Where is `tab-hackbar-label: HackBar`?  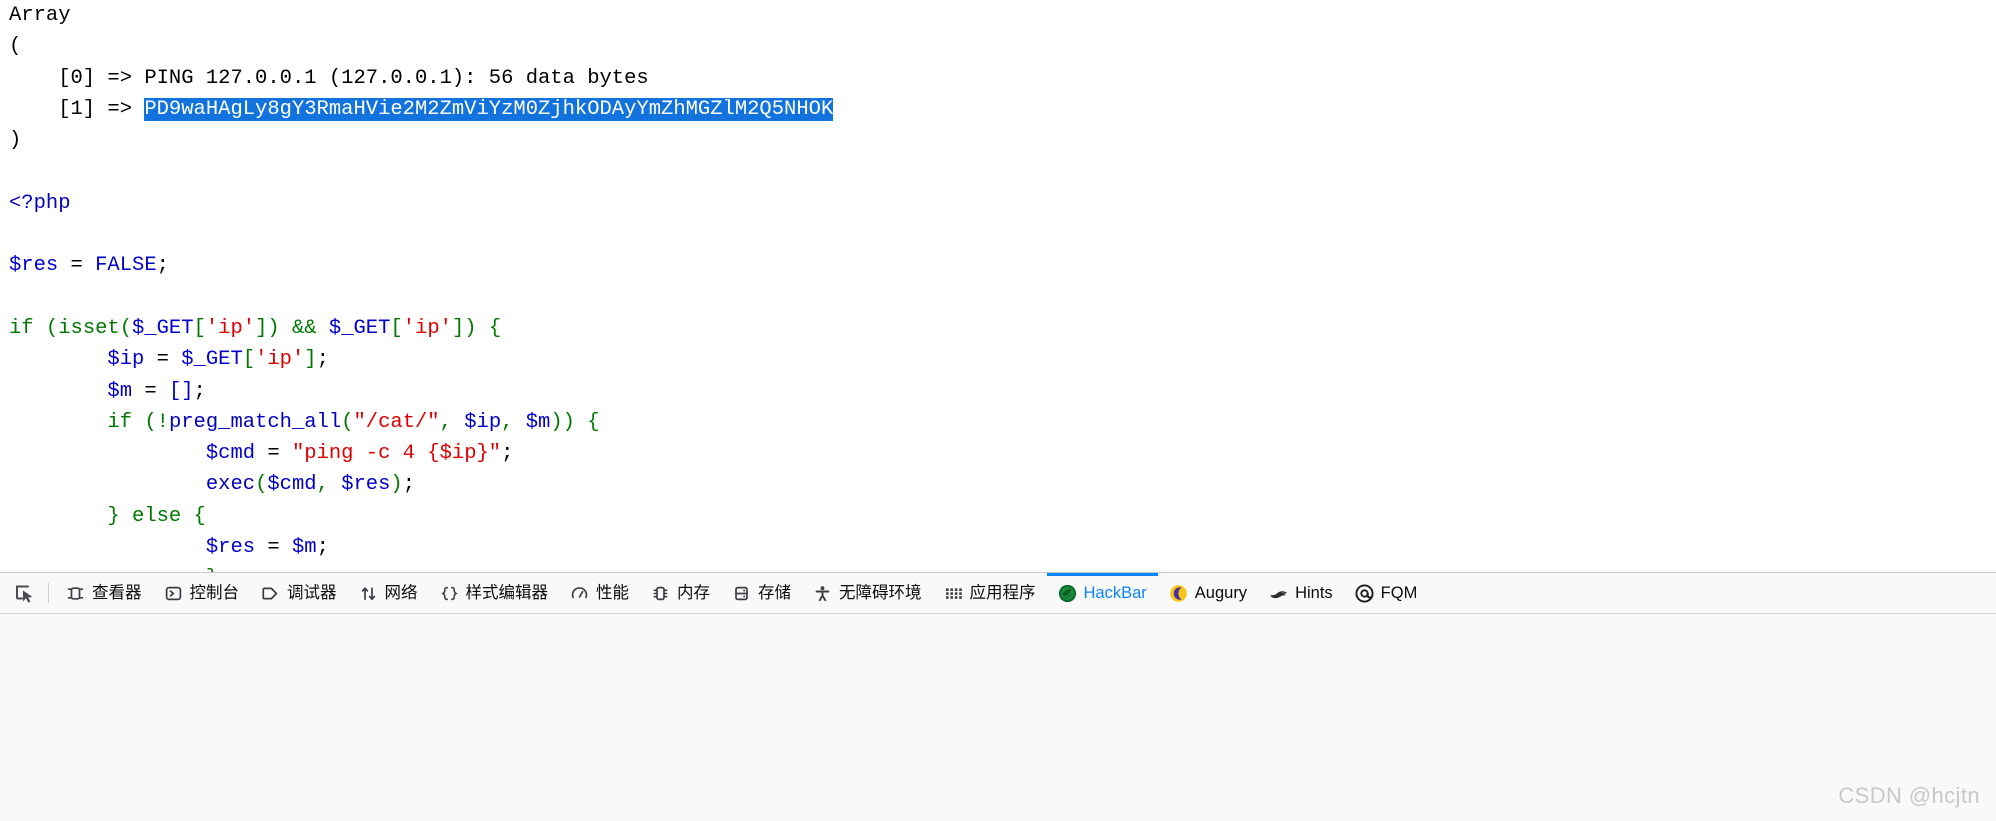
tab-hackbar-label: HackBar is located at coordinates (1115, 592).